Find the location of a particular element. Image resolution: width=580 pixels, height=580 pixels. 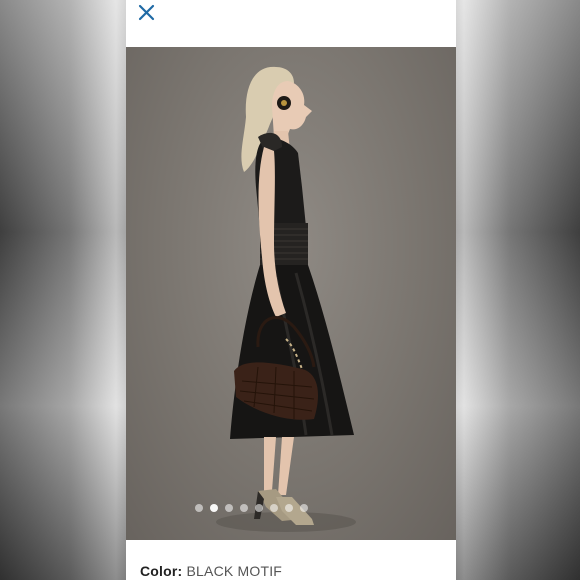

gallery-pagination is located at coordinates (271, 508).